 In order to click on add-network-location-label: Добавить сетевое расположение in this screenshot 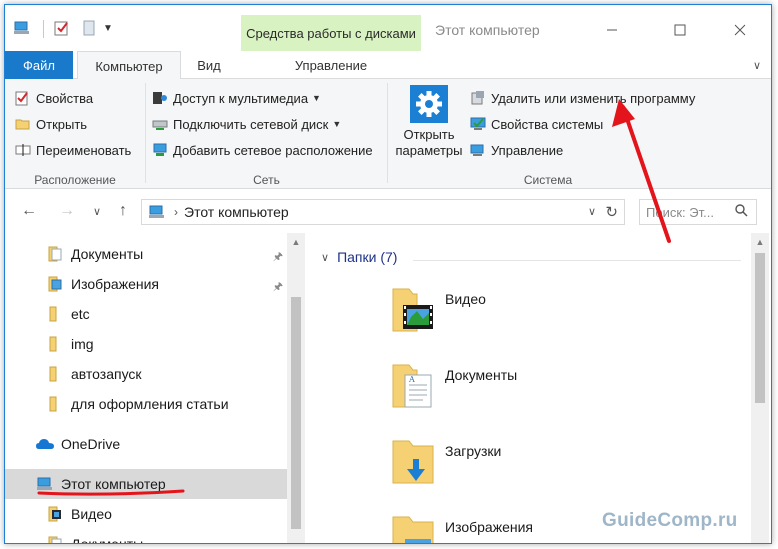, I will do `click(273, 150)`.